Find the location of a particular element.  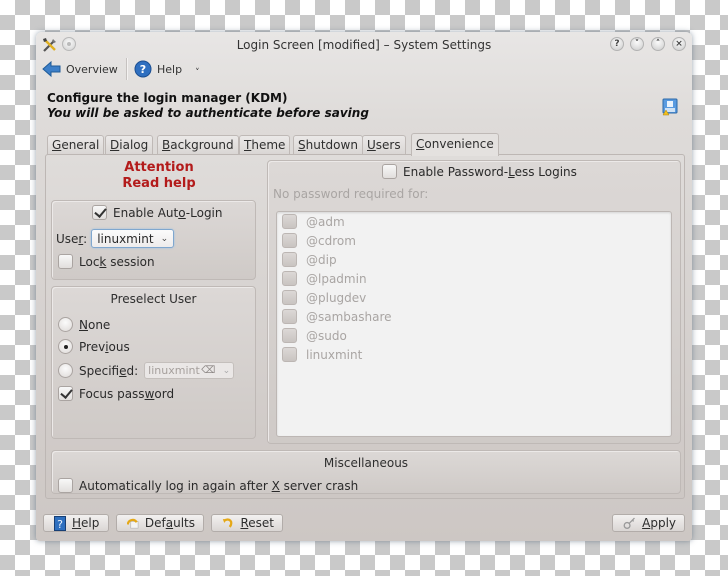

list-item: @sambashare is located at coordinates (337, 316).